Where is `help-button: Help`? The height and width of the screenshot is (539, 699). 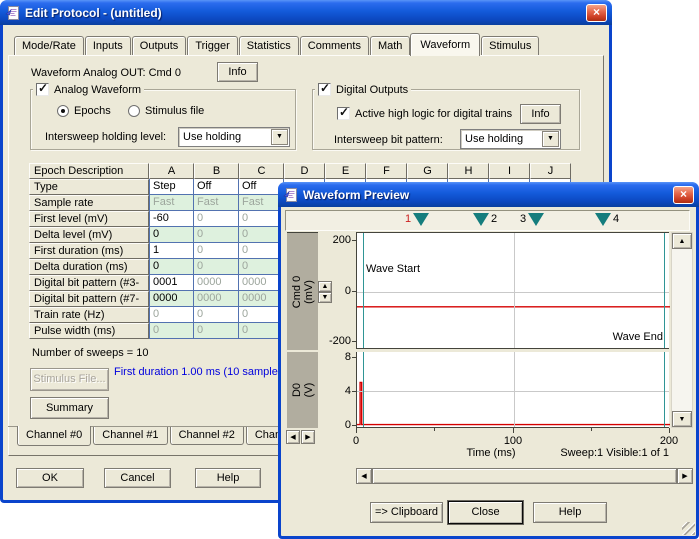
help-button: Help is located at coordinates (228, 478).